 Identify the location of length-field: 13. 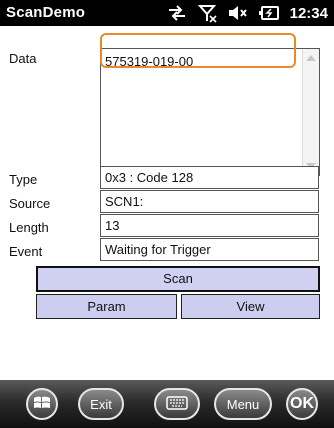
(209, 225).